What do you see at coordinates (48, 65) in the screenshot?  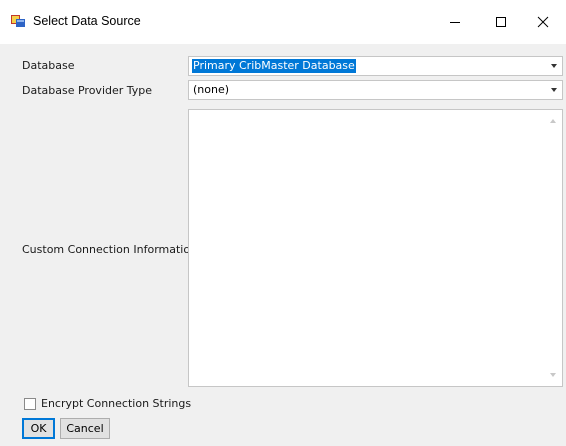 I see `database-label: Database` at bounding box center [48, 65].